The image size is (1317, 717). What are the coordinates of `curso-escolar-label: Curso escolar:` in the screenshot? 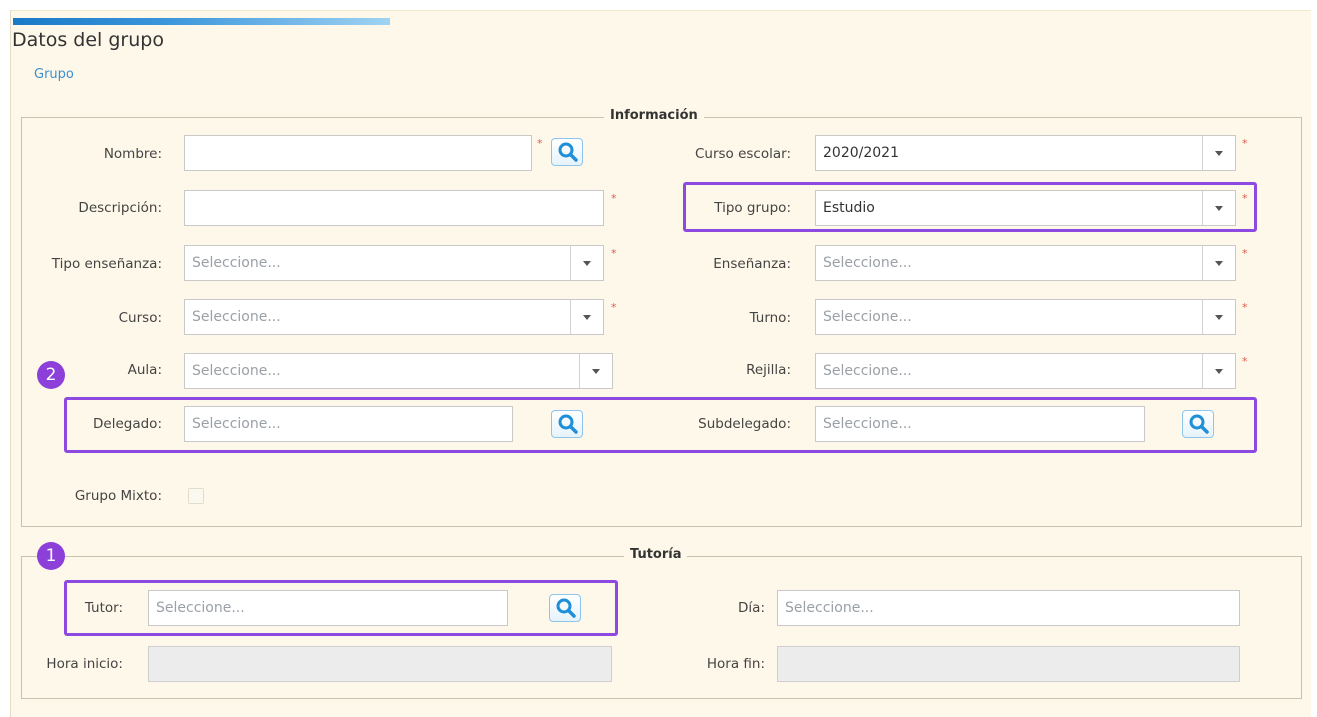 It's located at (742, 154).